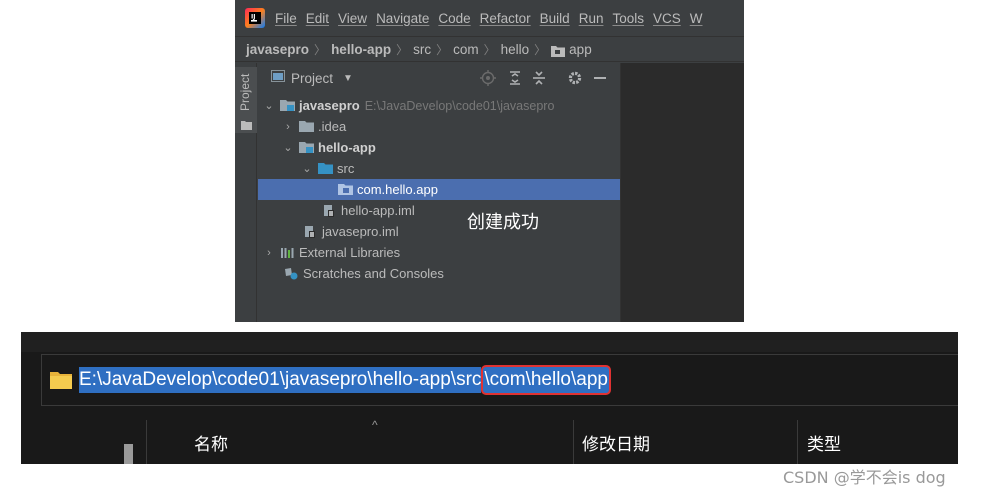 The image size is (982, 494). Describe the element at coordinates (402, 18) in the screenshot. I see `menu-navigate: Navigate` at that location.